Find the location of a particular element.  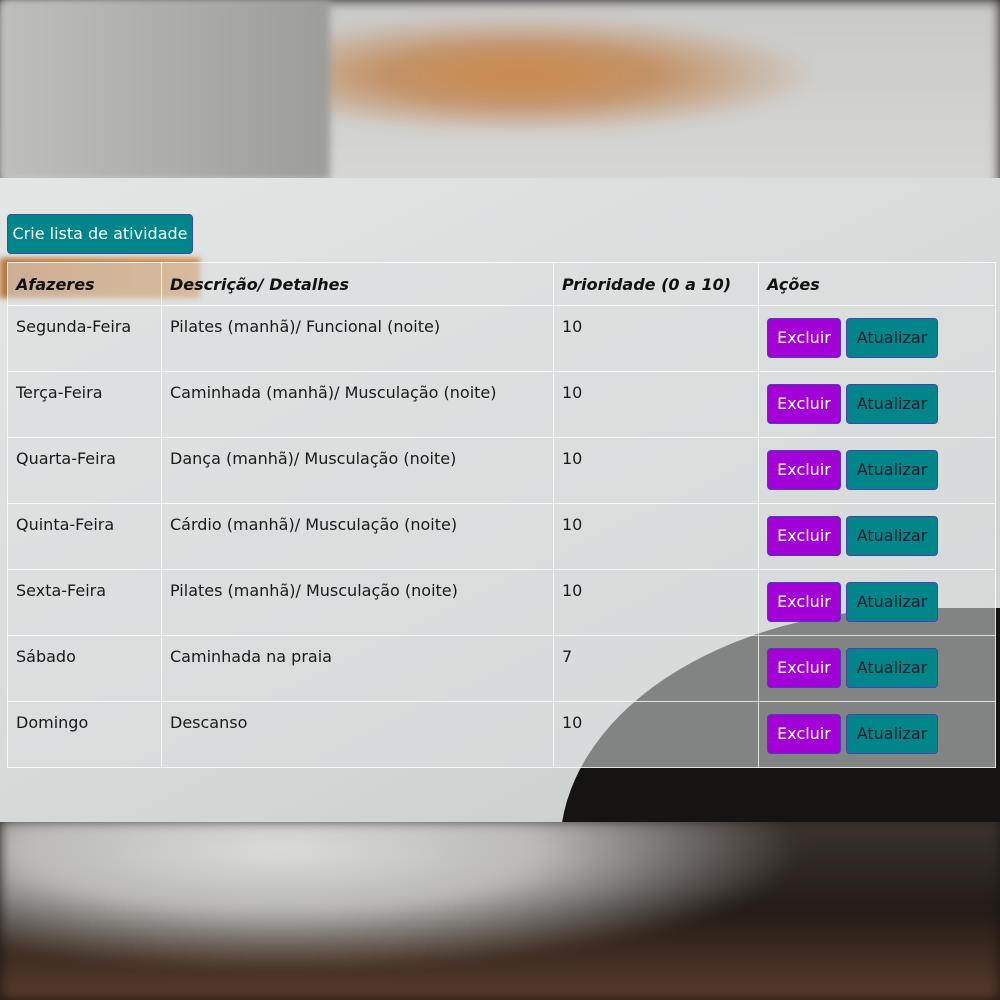

header-task: Afazeres is located at coordinates (84, 284).